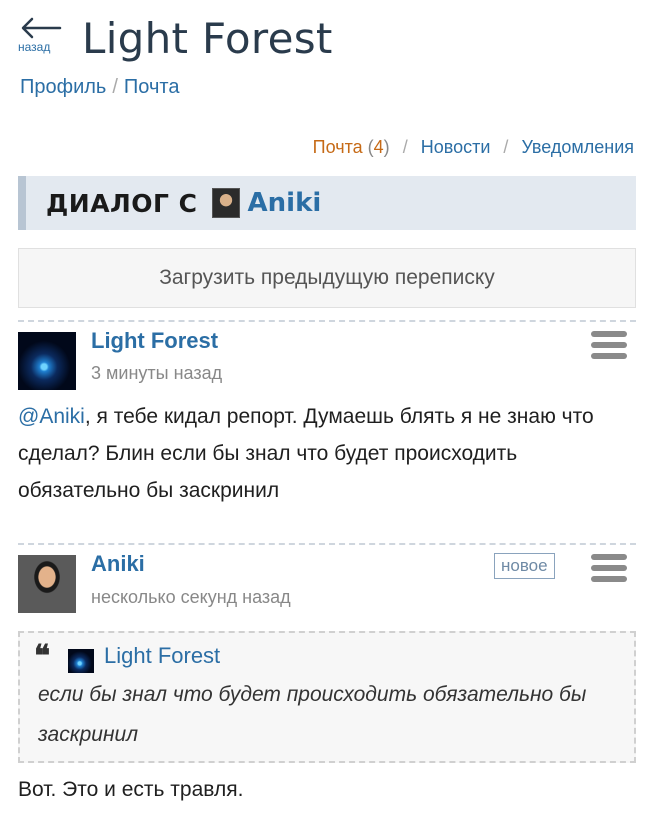  I want to click on quote-author: Light Forest, so click(162, 656).